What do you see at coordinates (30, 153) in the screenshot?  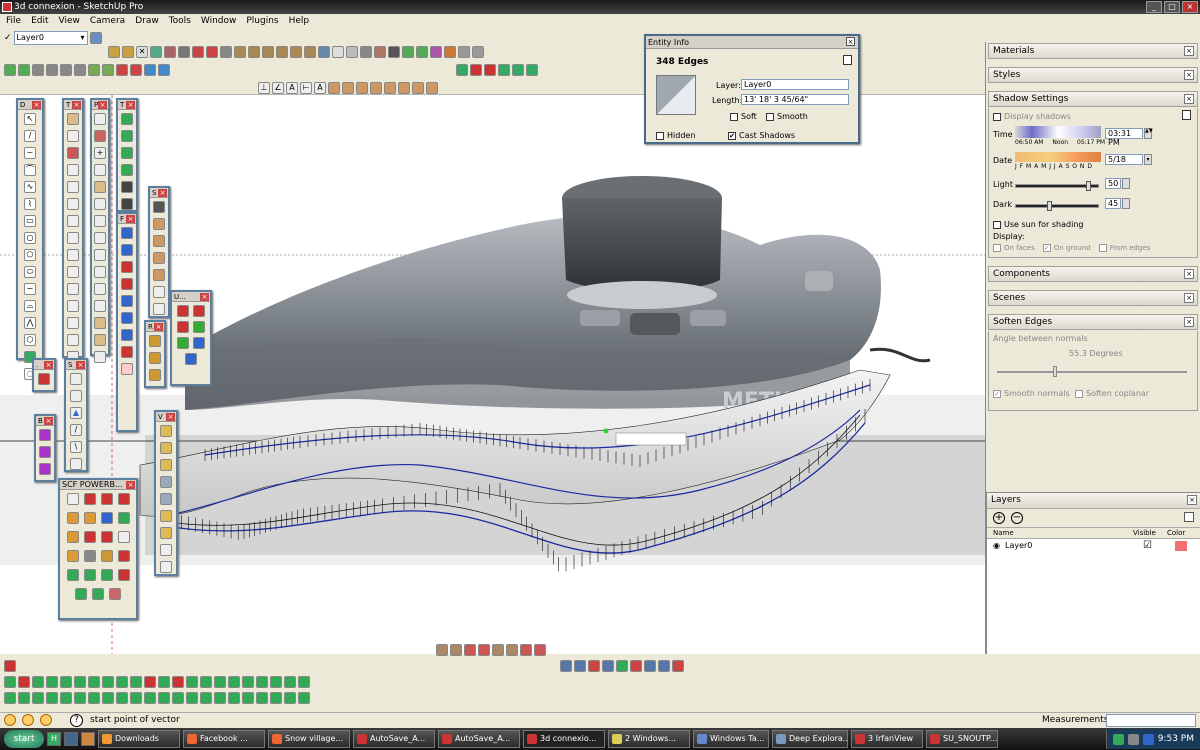 I see `freehand-tool-icon: ~` at bounding box center [30, 153].